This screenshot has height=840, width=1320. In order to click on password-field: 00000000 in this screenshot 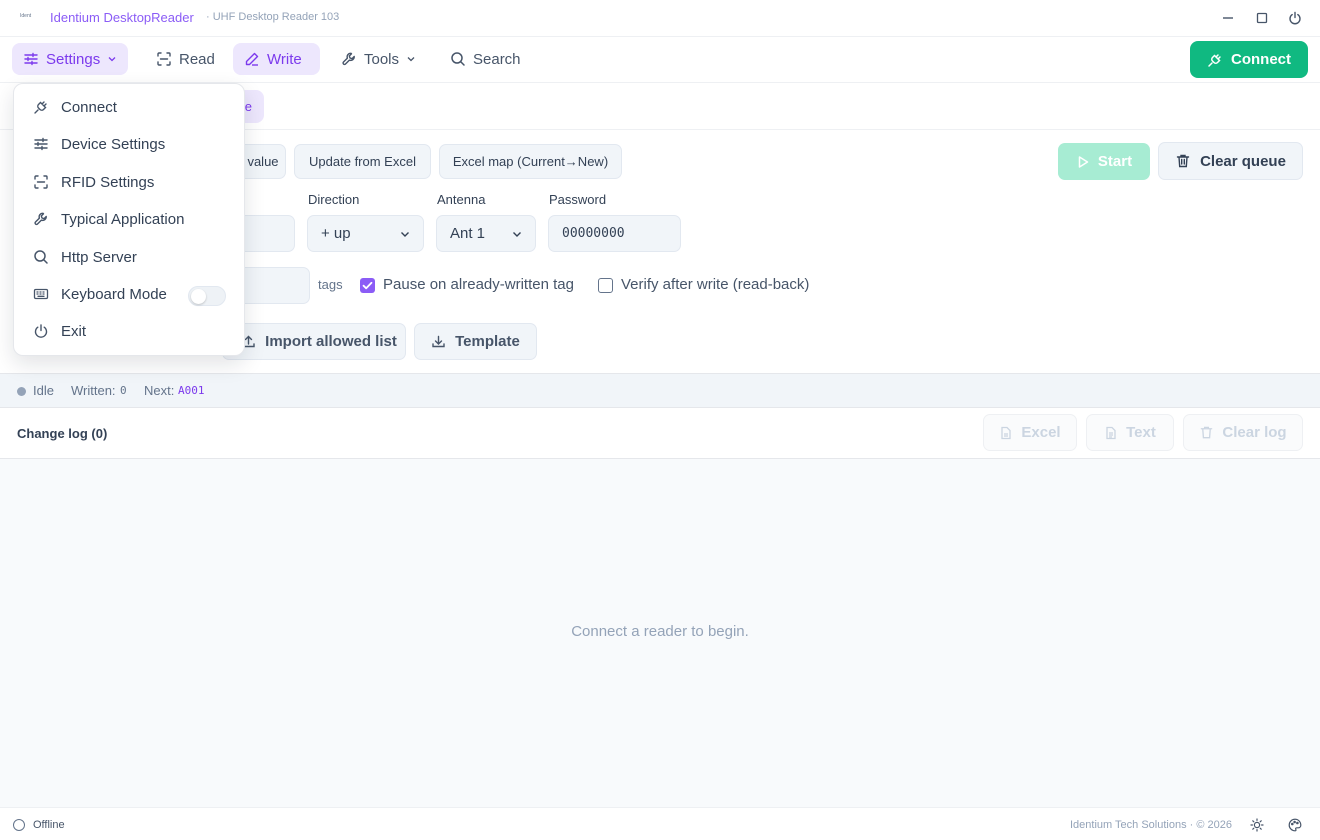, I will do `click(614, 233)`.